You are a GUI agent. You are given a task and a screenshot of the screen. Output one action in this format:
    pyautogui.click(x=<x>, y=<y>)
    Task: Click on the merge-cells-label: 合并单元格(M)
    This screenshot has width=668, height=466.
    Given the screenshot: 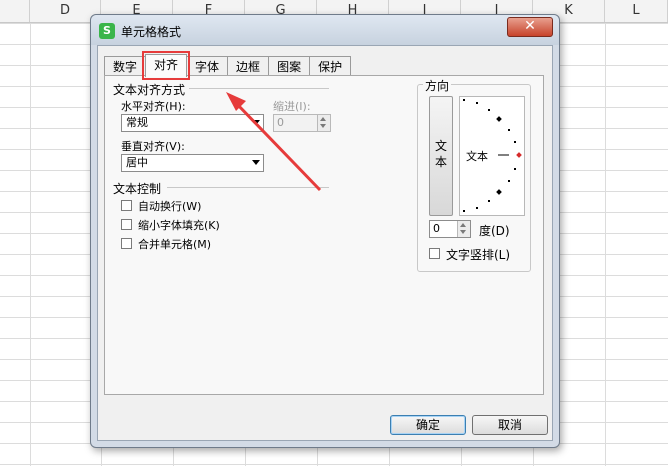 What is the action you would take?
    pyautogui.click(x=174, y=244)
    